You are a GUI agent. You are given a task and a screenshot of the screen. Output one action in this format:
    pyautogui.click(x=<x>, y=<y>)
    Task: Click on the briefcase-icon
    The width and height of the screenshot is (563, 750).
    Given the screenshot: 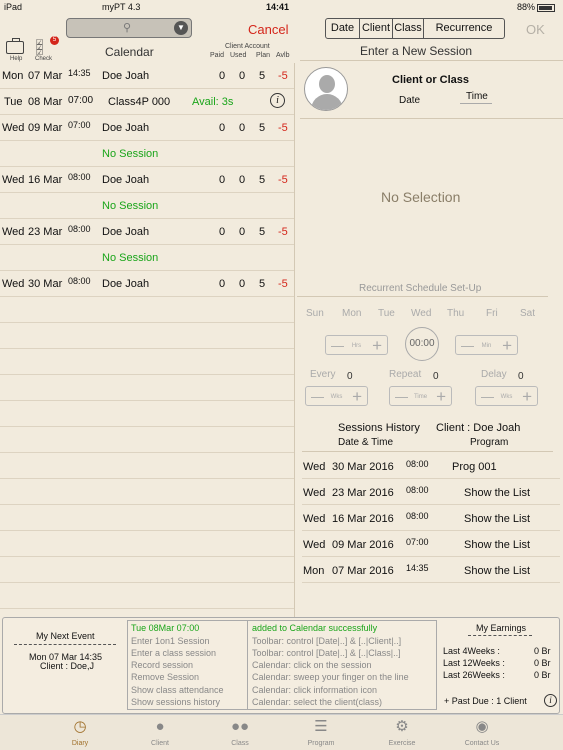 What is the action you would take?
    pyautogui.click(x=15, y=46)
    